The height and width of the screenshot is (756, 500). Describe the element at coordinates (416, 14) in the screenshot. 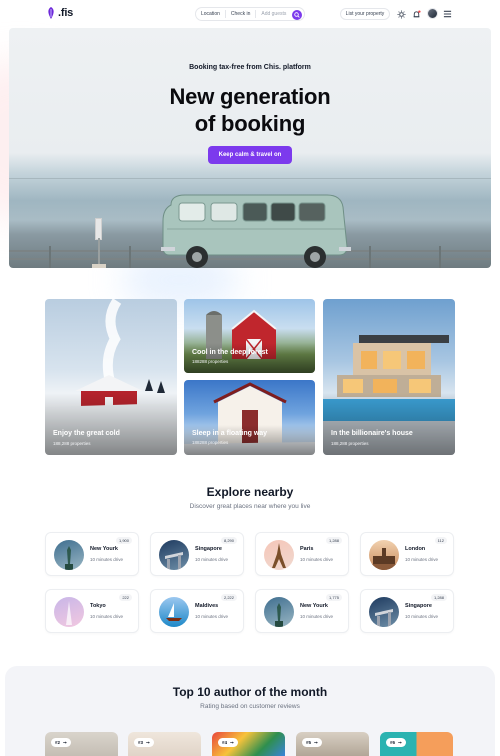

I see `bell-icon` at that location.